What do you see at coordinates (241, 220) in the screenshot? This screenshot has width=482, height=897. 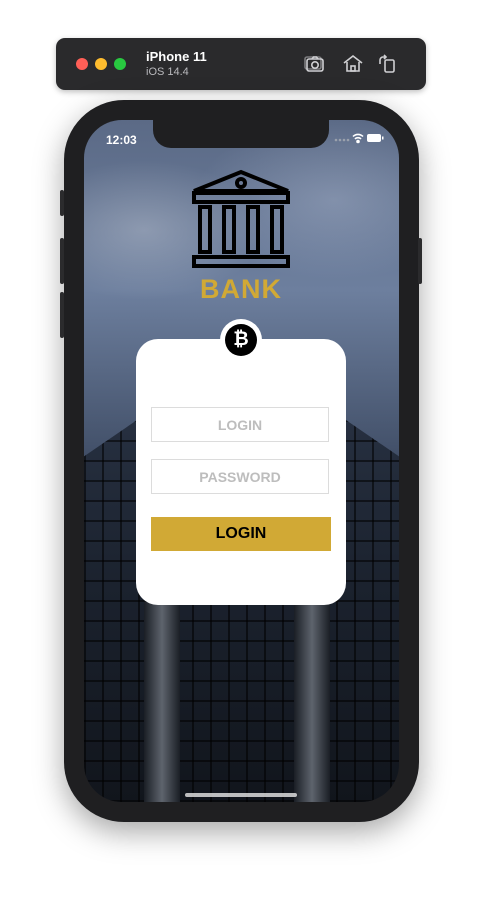 I see `bank-building-icon` at bounding box center [241, 220].